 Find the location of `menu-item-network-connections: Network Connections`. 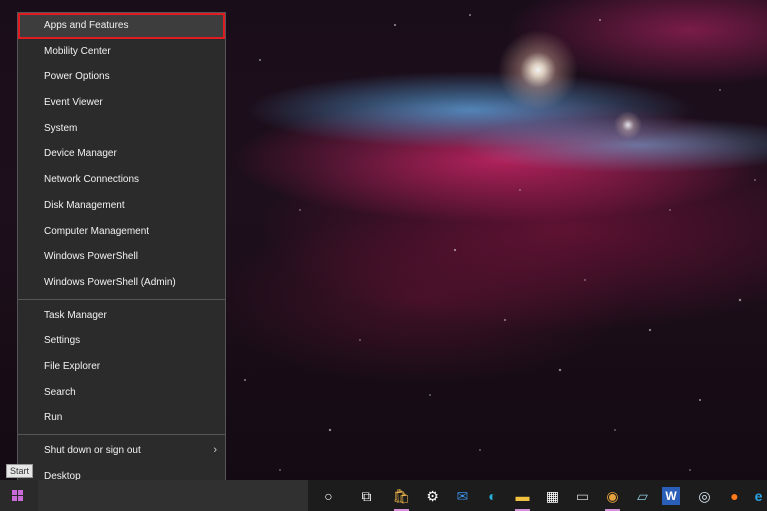

menu-item-network-connections: Network Connections is located at coordinates (121, 180).